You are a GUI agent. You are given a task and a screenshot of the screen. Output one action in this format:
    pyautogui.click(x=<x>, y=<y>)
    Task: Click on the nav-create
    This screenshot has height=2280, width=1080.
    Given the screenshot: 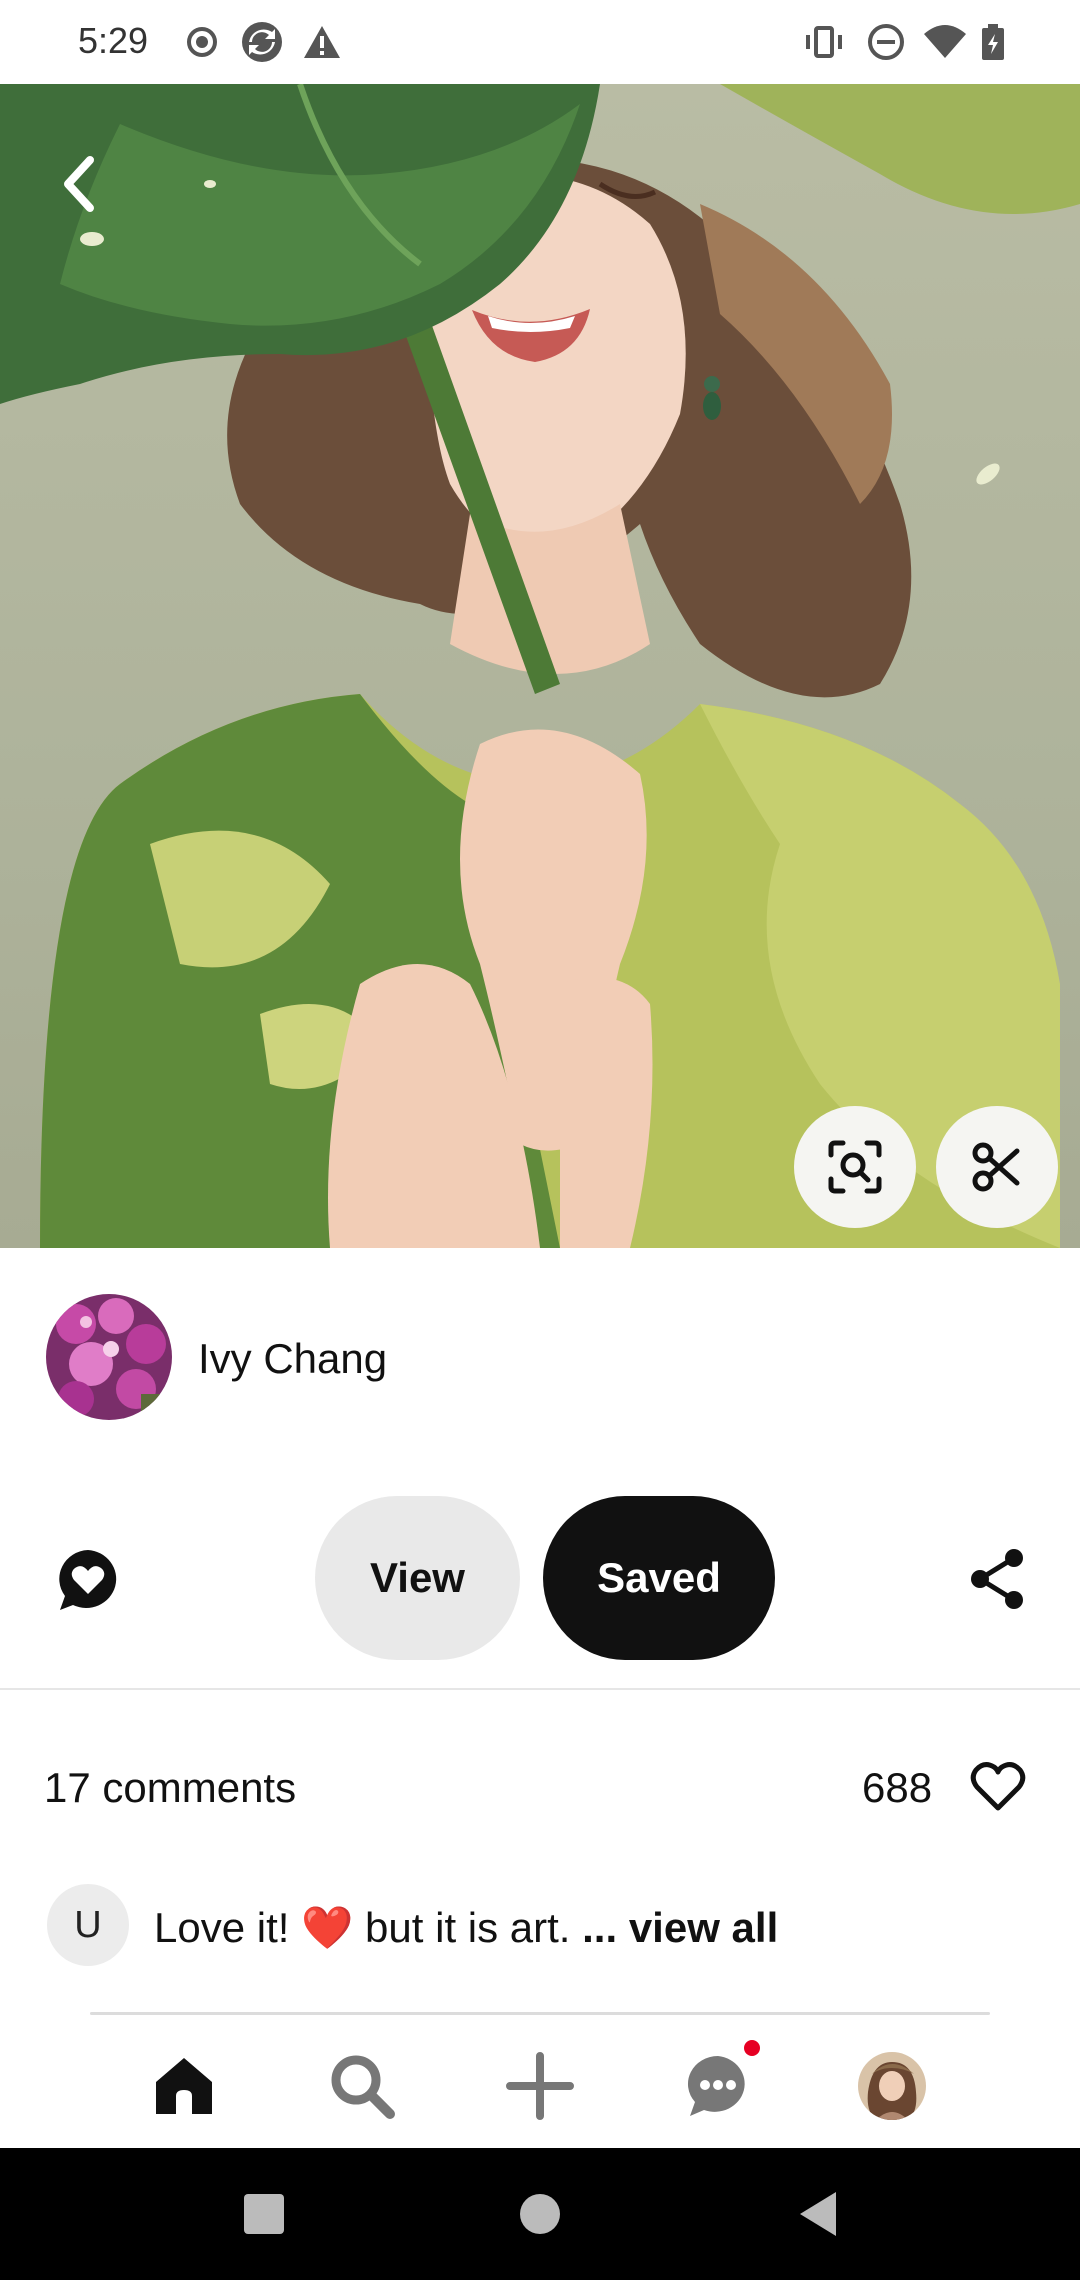 What is the action you would take?
    pyautogui.click(x=540, y=2086)
    